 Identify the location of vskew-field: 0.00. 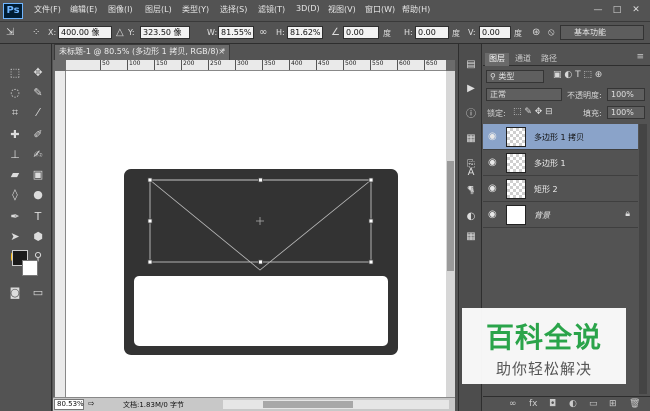
(495, 32).